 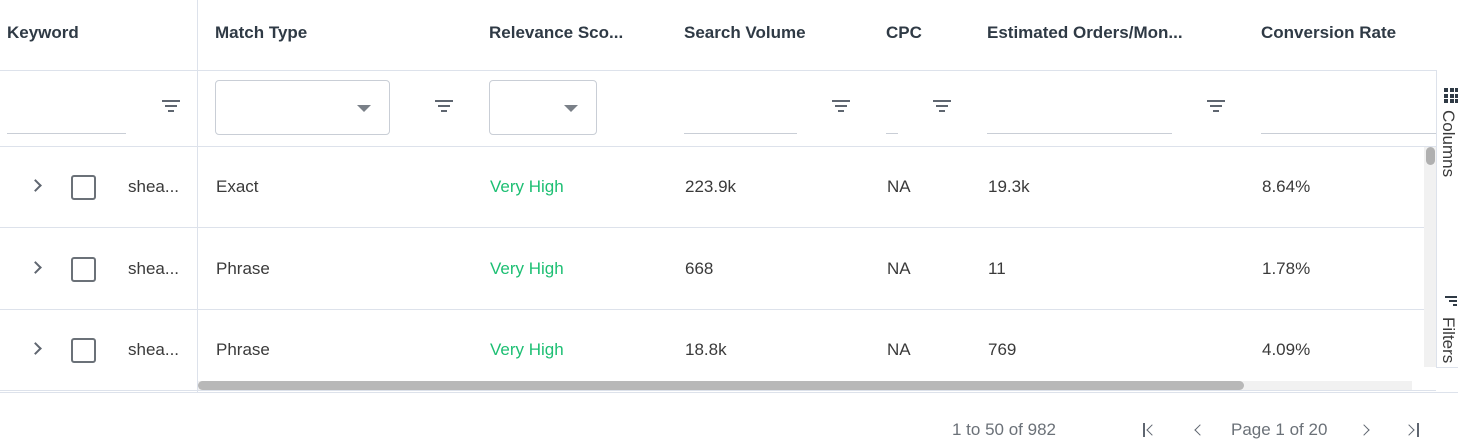 What do you see at coordinates (841, 107) in the screenshot?
I see `search-volume-filter-icon` at bounding box center [841, 107].